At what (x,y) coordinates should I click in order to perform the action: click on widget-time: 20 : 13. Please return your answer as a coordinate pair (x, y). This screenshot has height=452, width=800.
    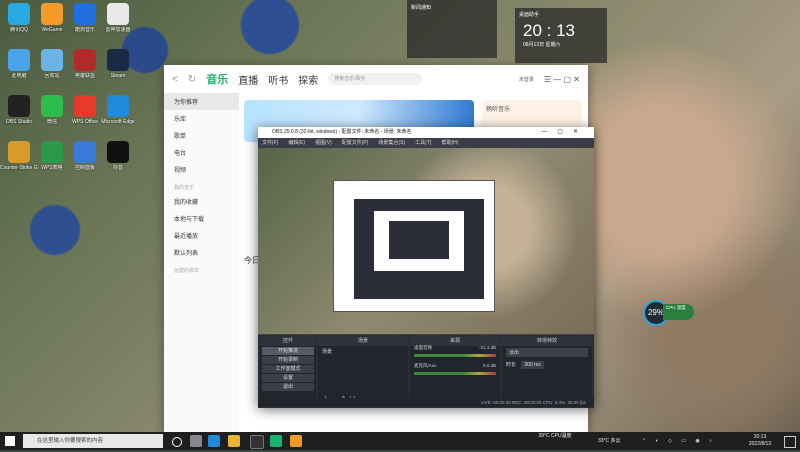
    Looking at the image, I should click on (549, 30).